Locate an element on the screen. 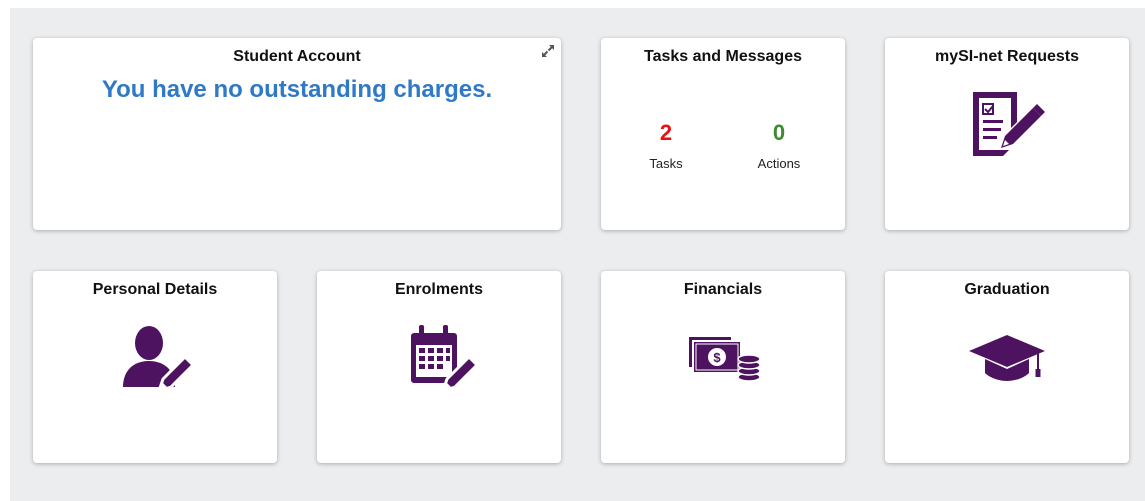  requests-tile: mySI-net Requests is located at coordinates (1007, 134).